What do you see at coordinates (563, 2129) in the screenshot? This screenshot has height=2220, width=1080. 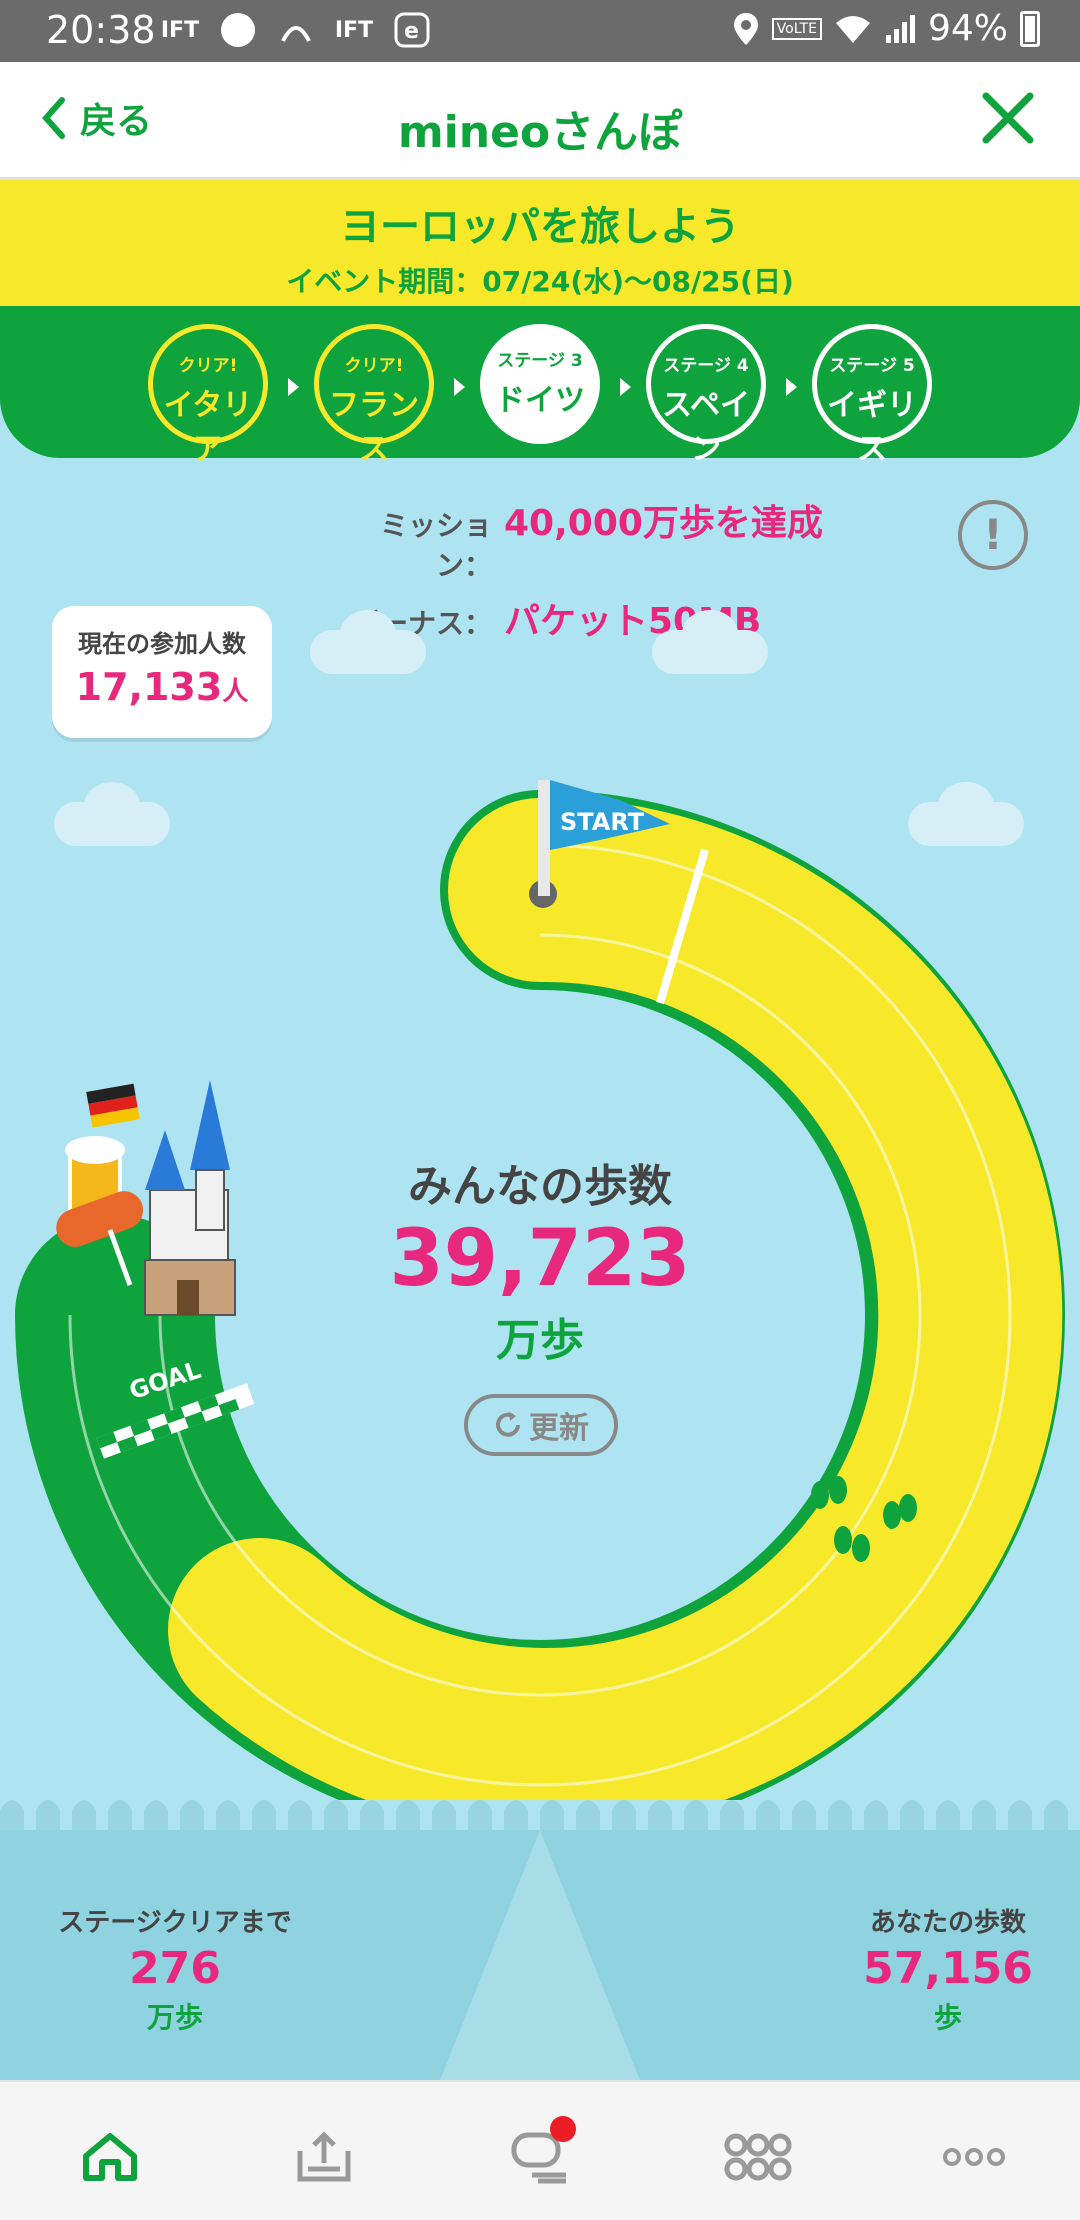 I see `notification-badge` at bounding box center [563, 2129].